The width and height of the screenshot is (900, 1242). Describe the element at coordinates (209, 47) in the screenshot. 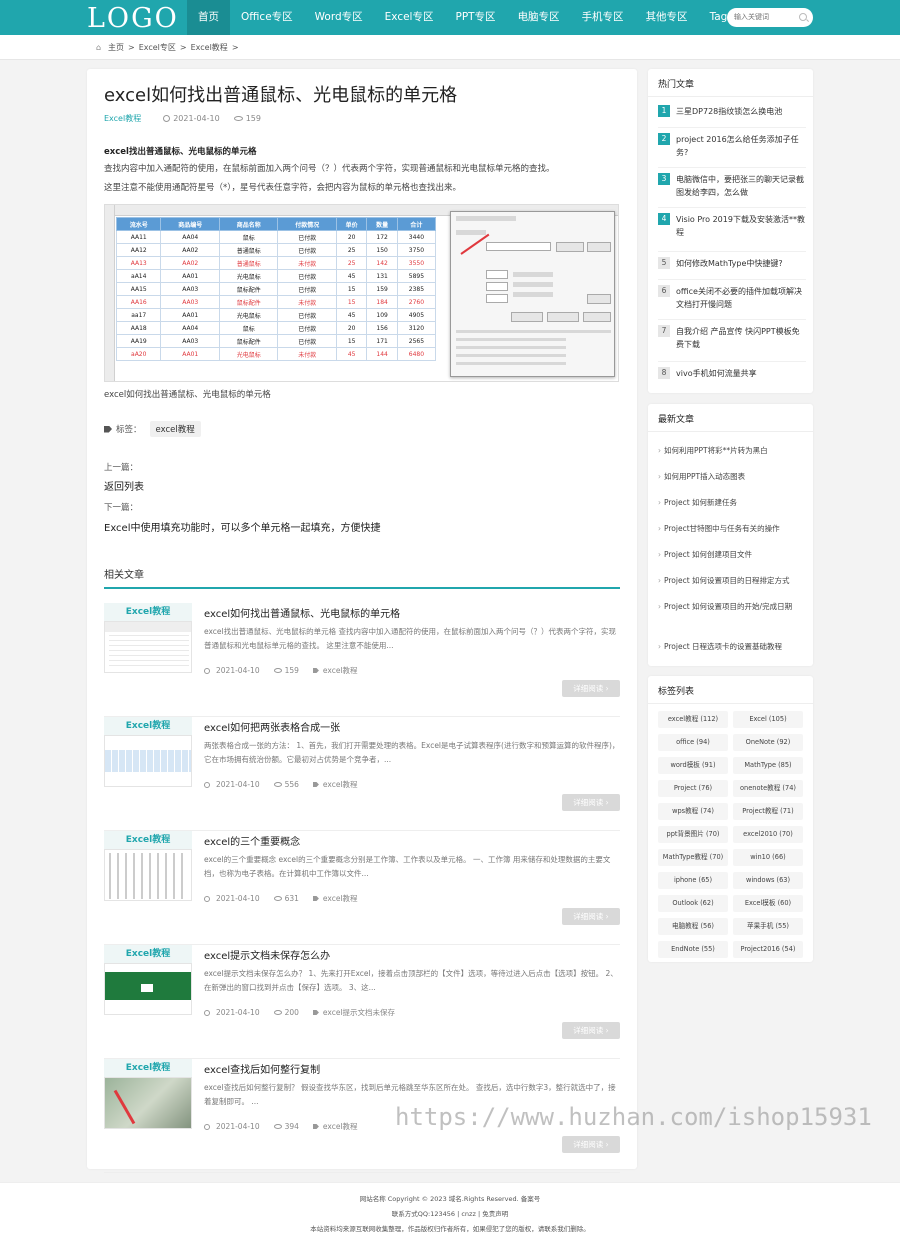

I see `breadcrumb-category: Excel教程` at that location.